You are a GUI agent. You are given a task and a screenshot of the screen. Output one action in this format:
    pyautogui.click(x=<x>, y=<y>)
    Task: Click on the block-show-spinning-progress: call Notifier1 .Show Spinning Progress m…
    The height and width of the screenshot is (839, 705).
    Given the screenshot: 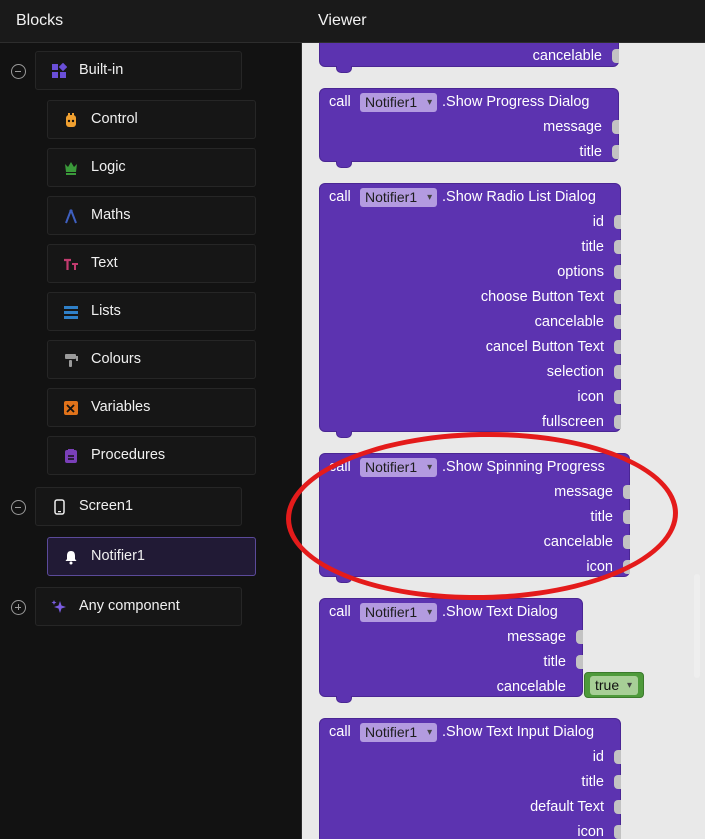 What is the action you would take?
    pyautogui.click(x=474, y=518)
    